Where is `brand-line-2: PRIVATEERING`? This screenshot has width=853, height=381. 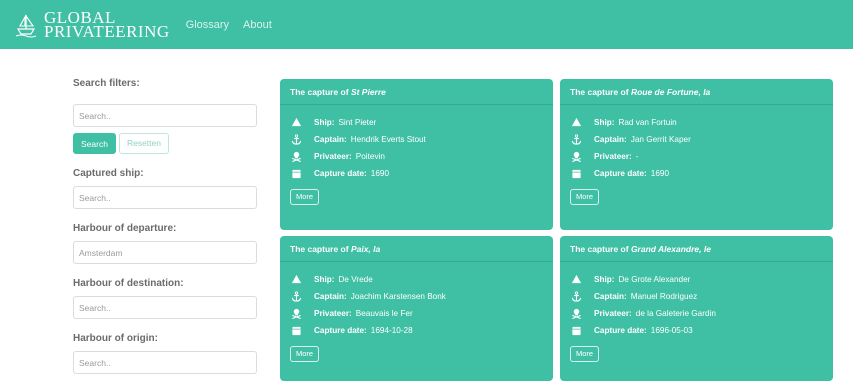 brand-line-2: PRIVATEERING is located at coordinates (107, 31).